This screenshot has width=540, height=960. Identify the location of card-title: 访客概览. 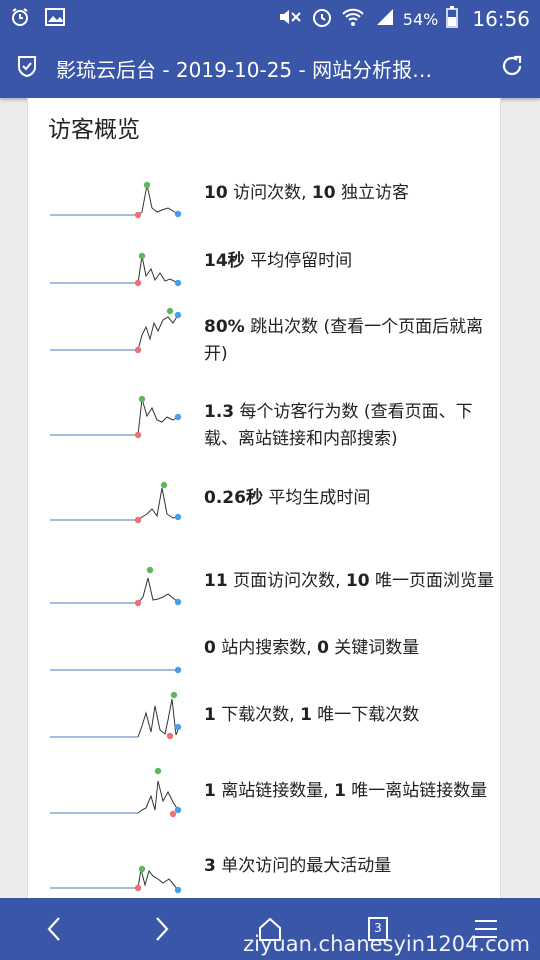
(94, 130).